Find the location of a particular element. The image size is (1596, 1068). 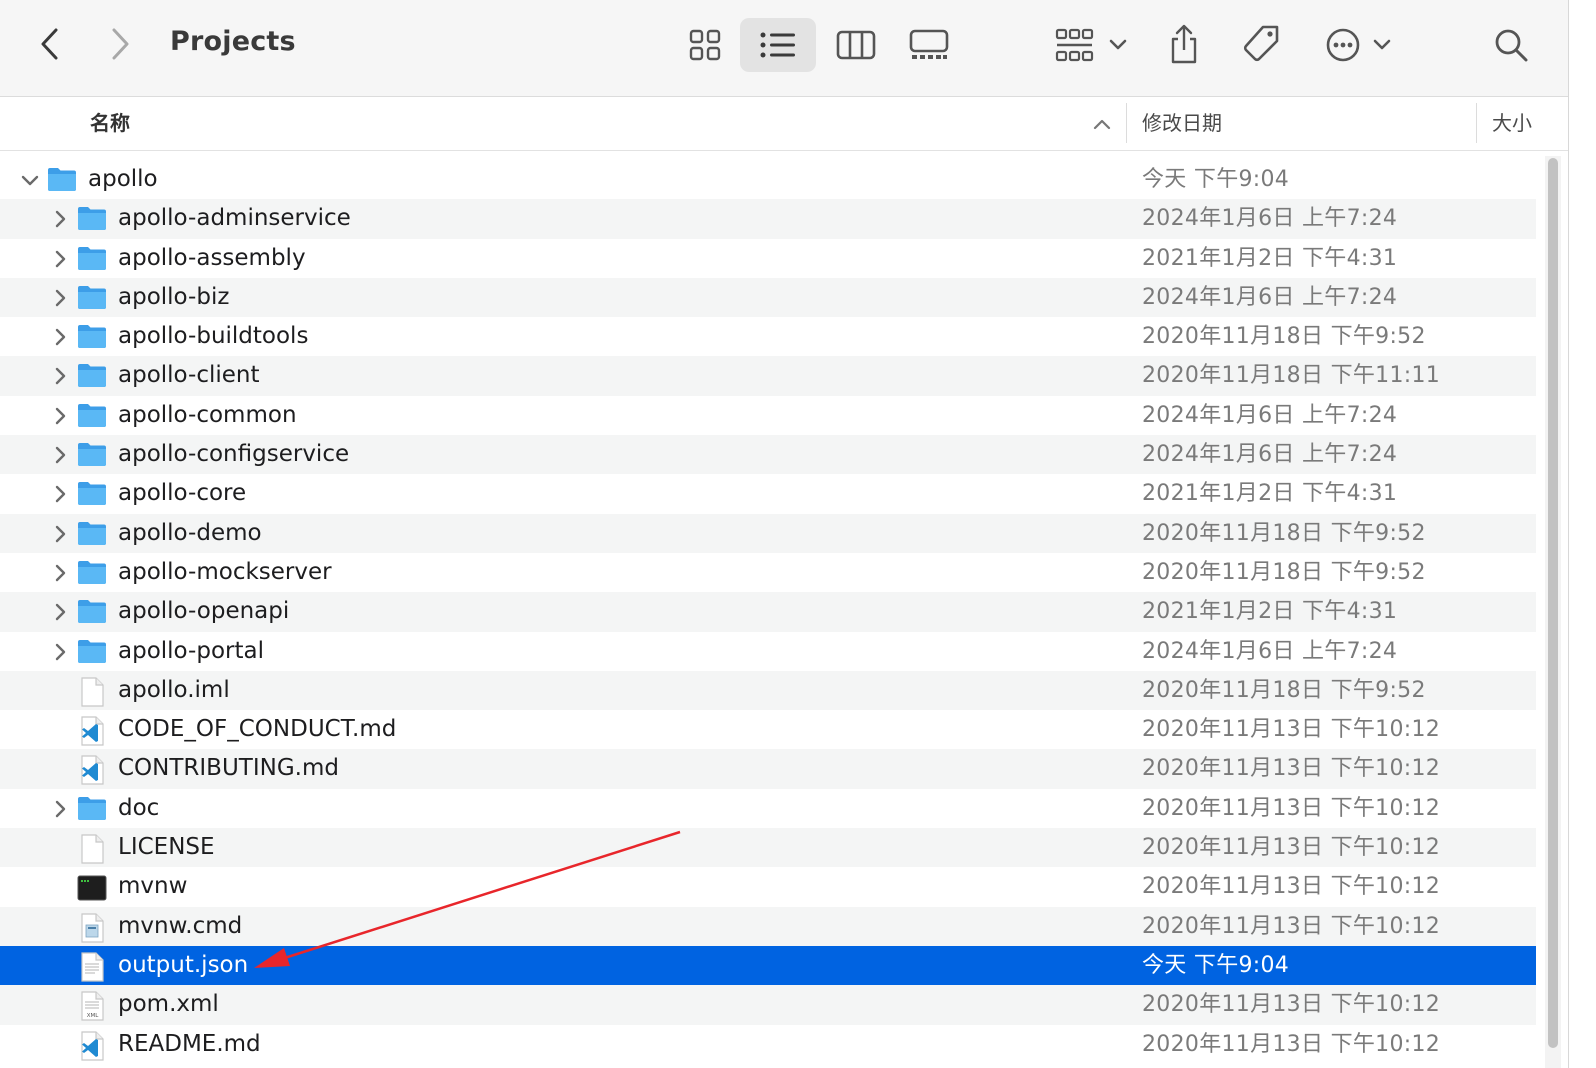

file-row: apollo-biz 2024年1月6日 上午7:24 is located at coordinates (768, 297).